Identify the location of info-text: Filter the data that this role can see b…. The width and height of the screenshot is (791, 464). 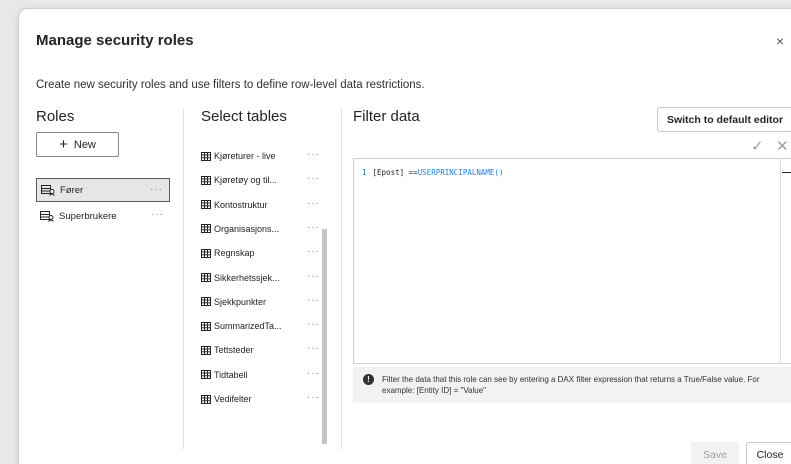
(571, 385).